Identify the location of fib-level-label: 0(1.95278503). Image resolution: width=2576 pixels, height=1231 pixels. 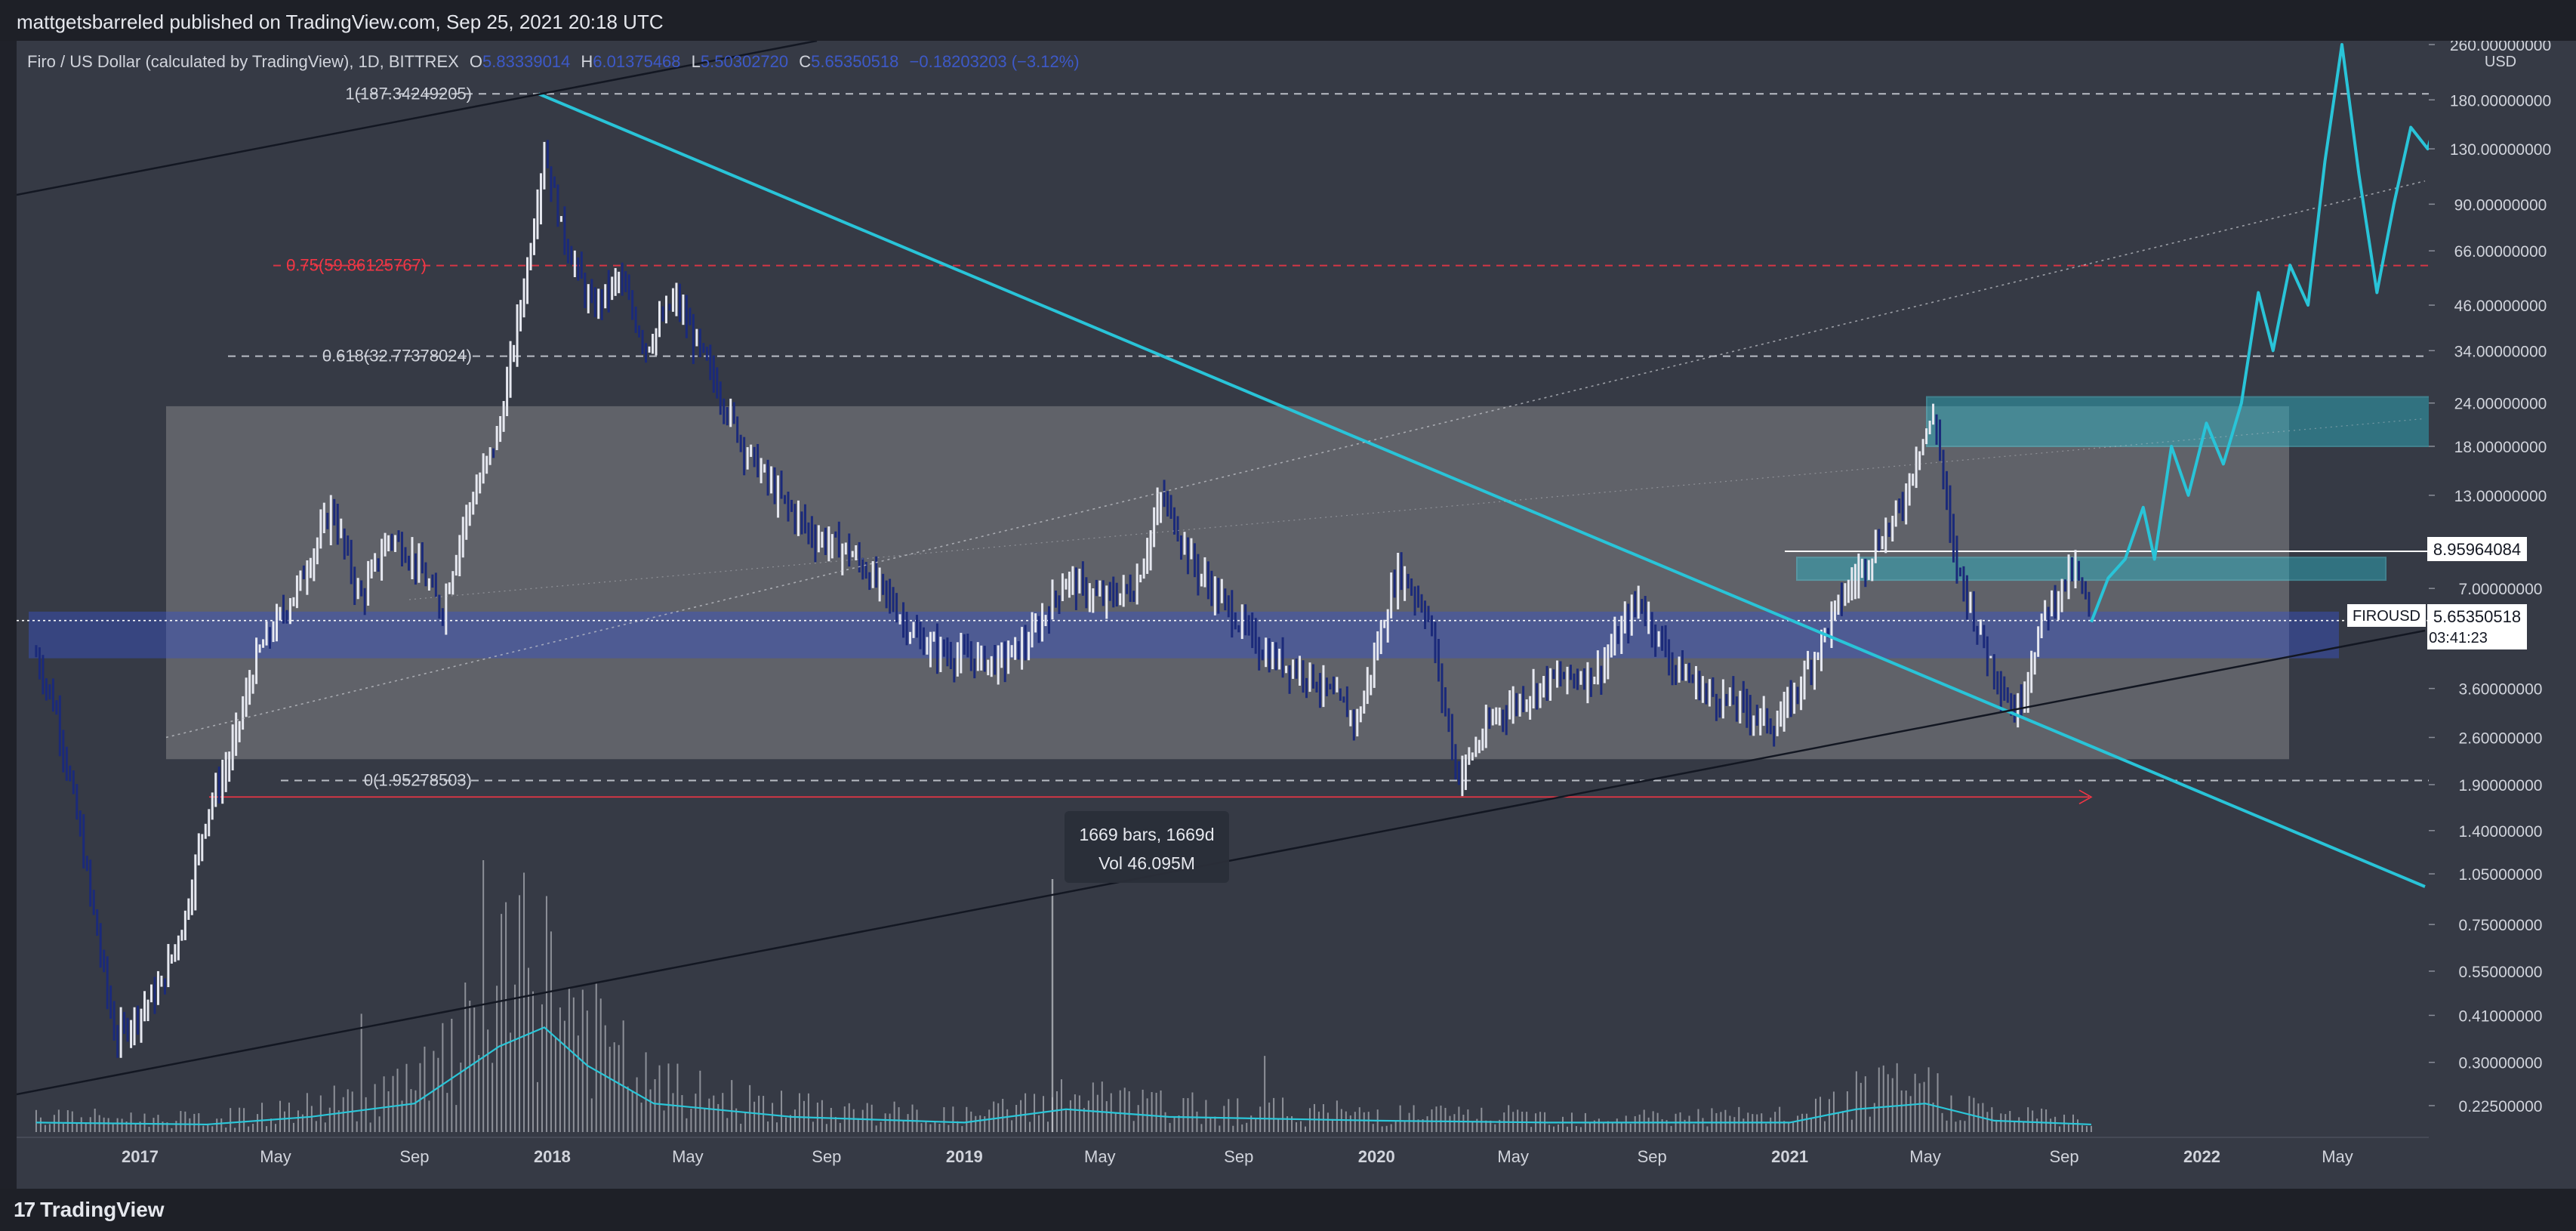
(418, 779).